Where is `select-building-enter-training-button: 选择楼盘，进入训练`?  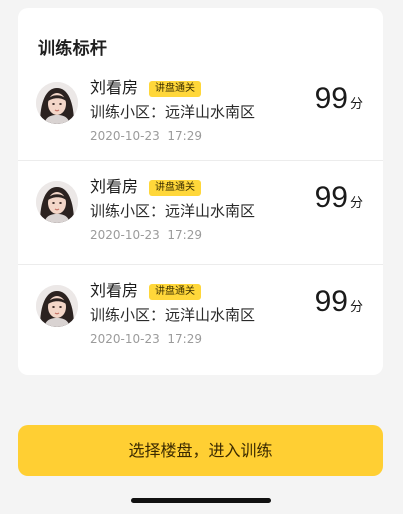 select-building-enter-training-button: 选择楼盘，进入训练 is located at coordinates (200, 450).